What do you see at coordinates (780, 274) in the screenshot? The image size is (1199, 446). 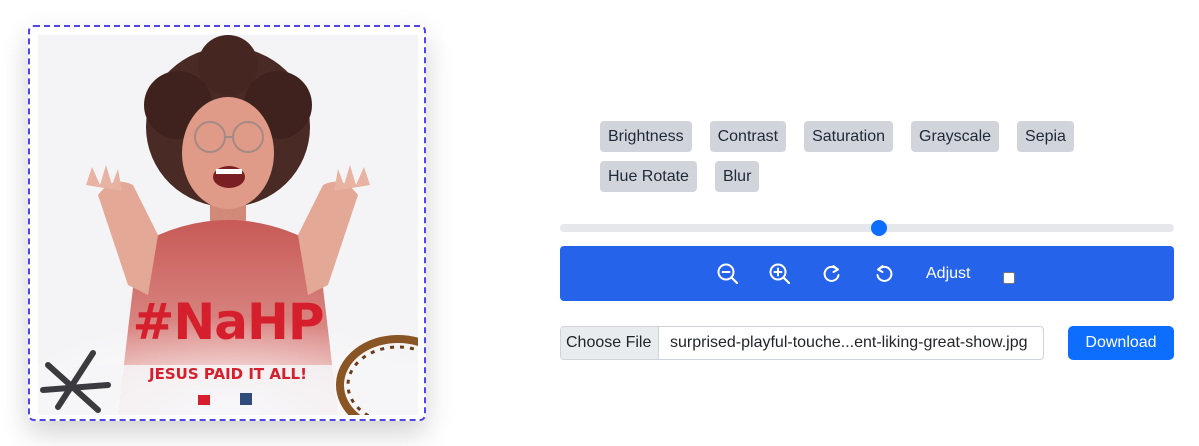 I see `zoom-in-icon` at bounding box center [780, 274].